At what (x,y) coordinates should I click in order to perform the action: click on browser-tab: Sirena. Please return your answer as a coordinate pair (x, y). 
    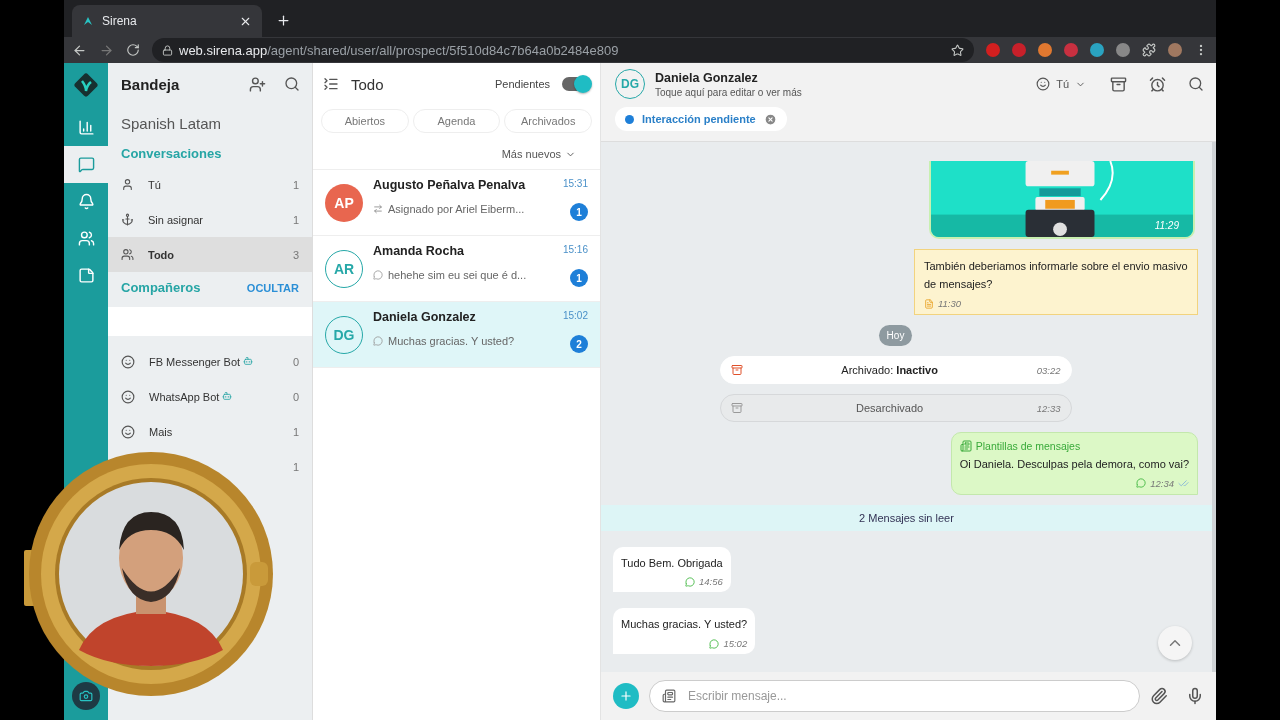
    Looking at the image, I should click on (167, 21).